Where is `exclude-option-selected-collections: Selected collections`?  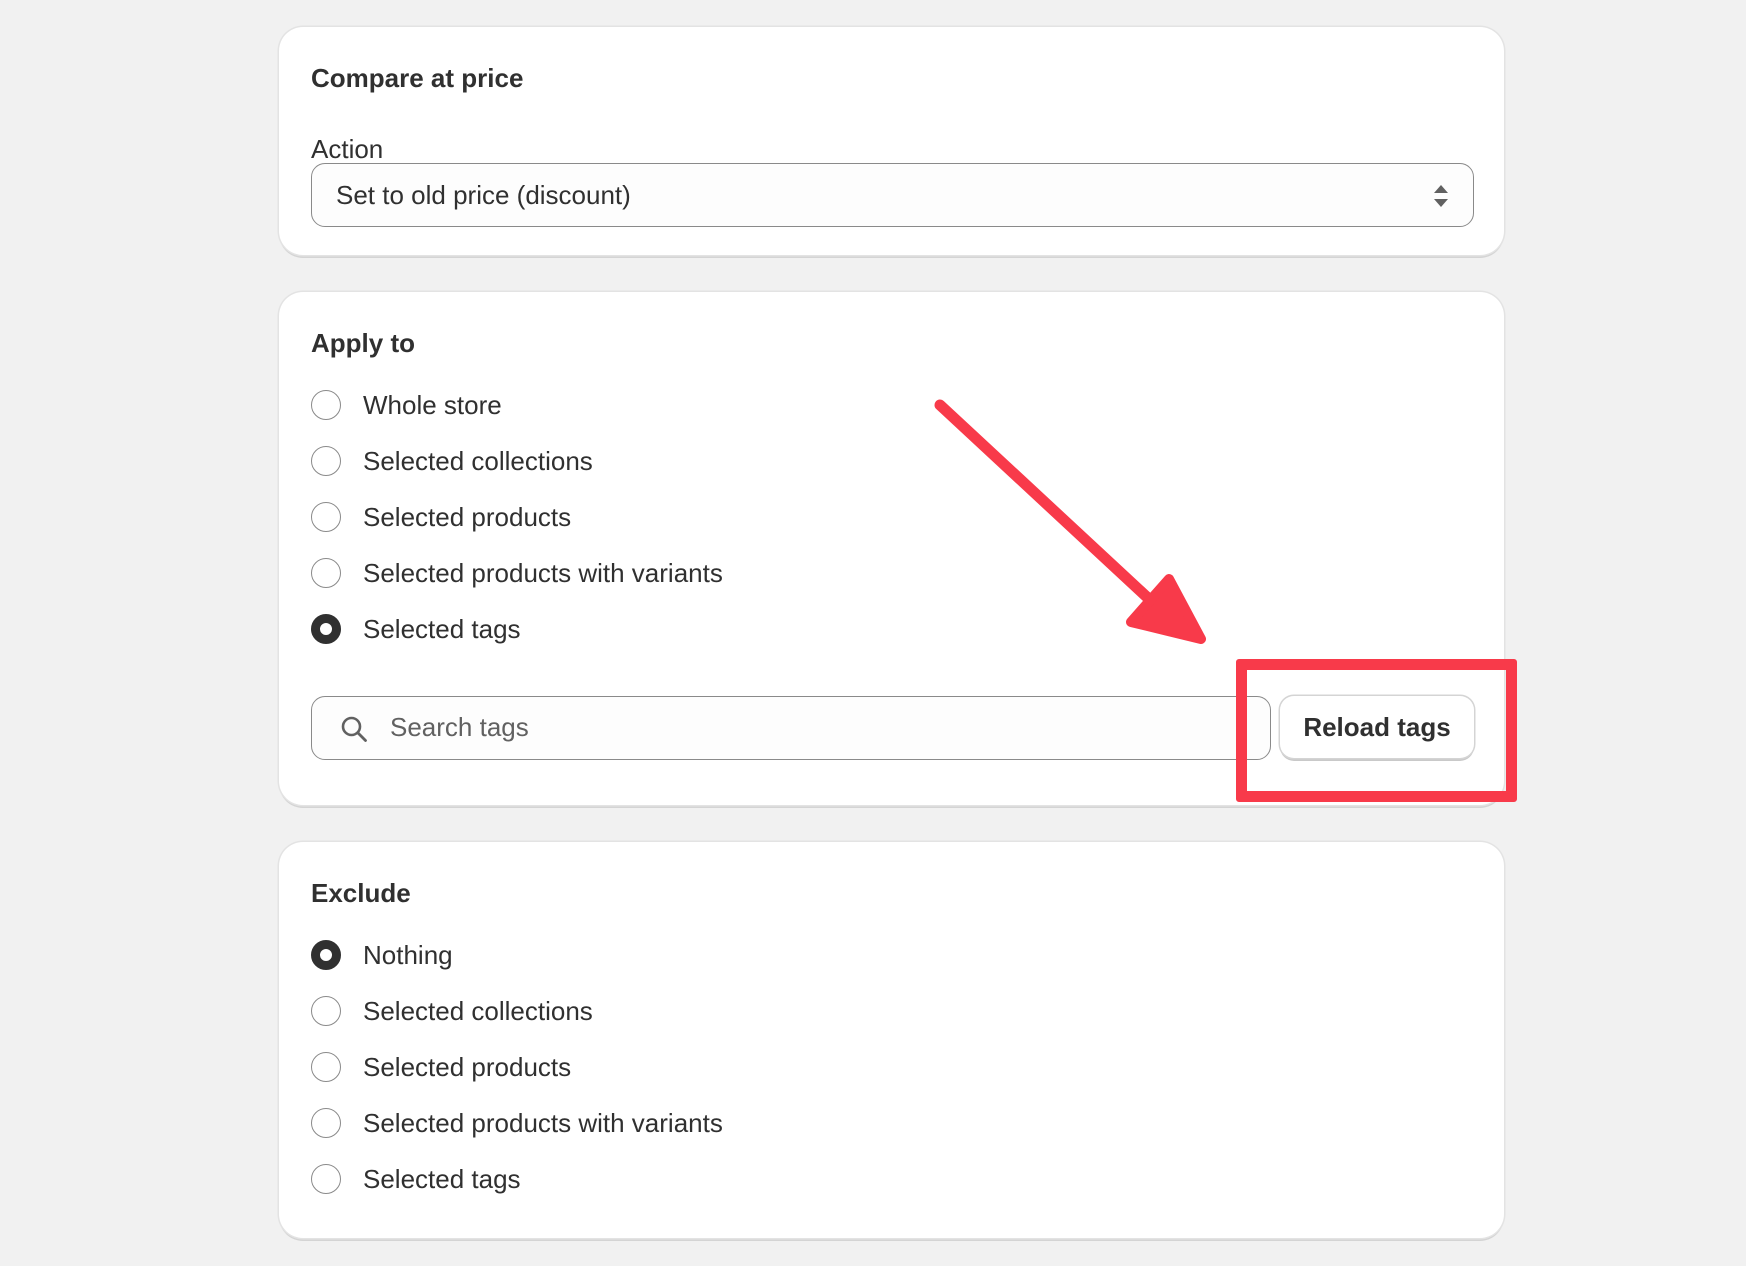
exclude-option-selected-collections: Selected collections is located at coordinates (452, 1011).